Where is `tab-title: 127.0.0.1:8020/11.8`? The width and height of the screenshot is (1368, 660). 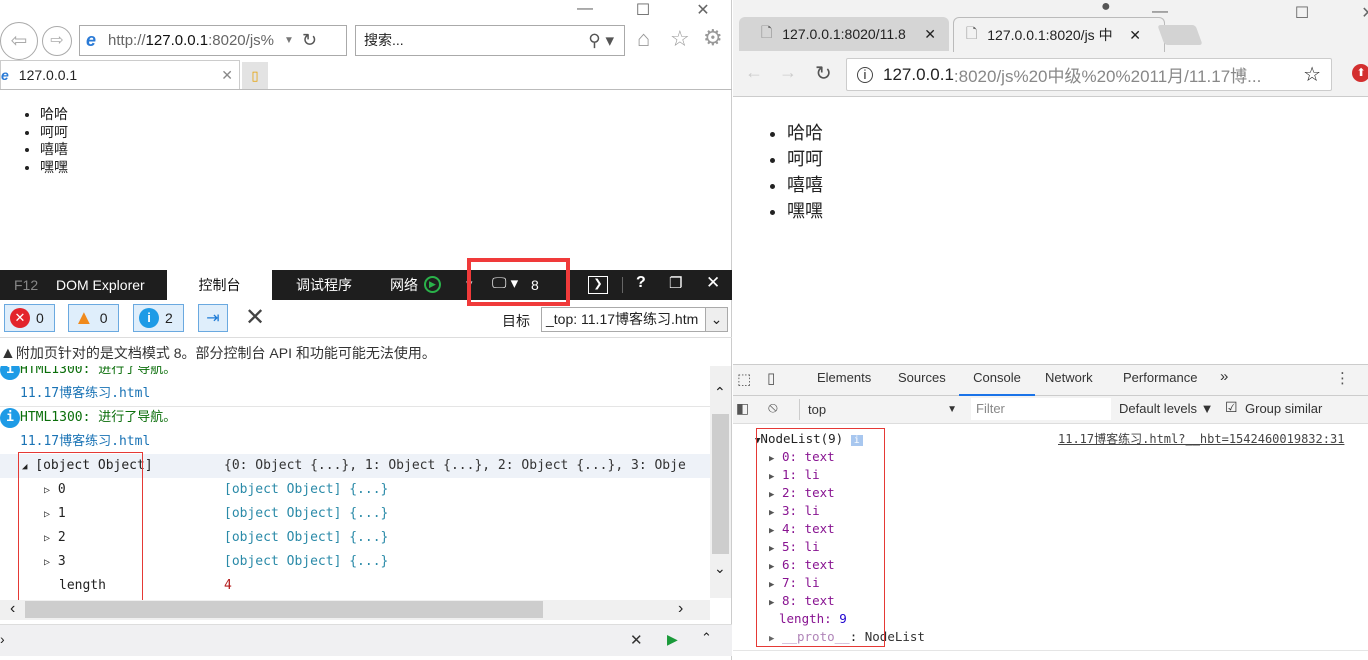 tab-title: 127.0.0.1:8020/11.8 is located at coordinates (844, 34).